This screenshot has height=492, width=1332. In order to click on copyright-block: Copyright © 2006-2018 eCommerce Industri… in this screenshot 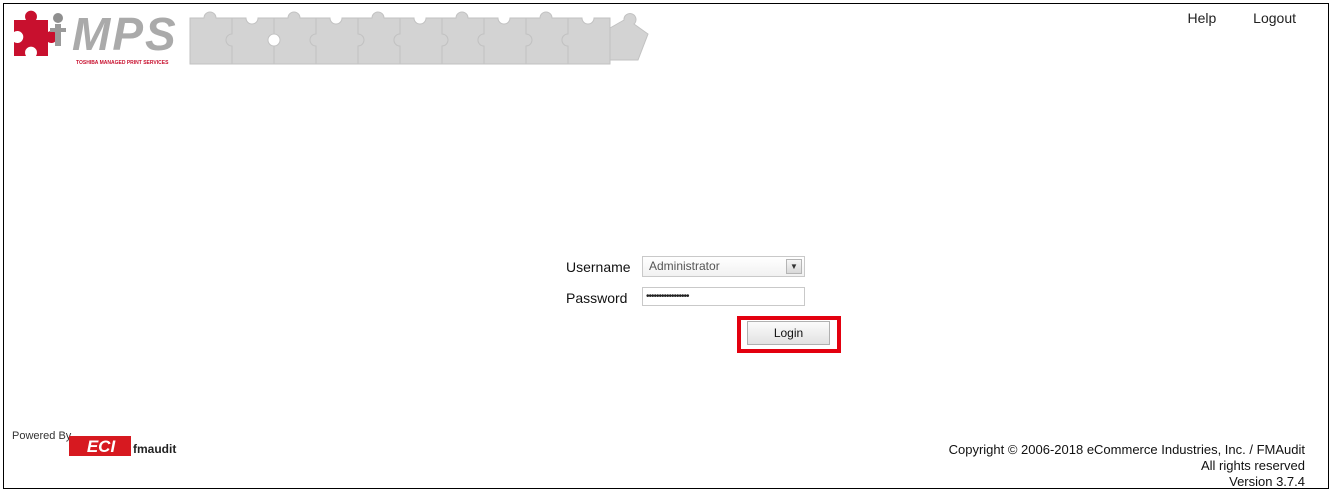, I will do `click(1127, 466)`.